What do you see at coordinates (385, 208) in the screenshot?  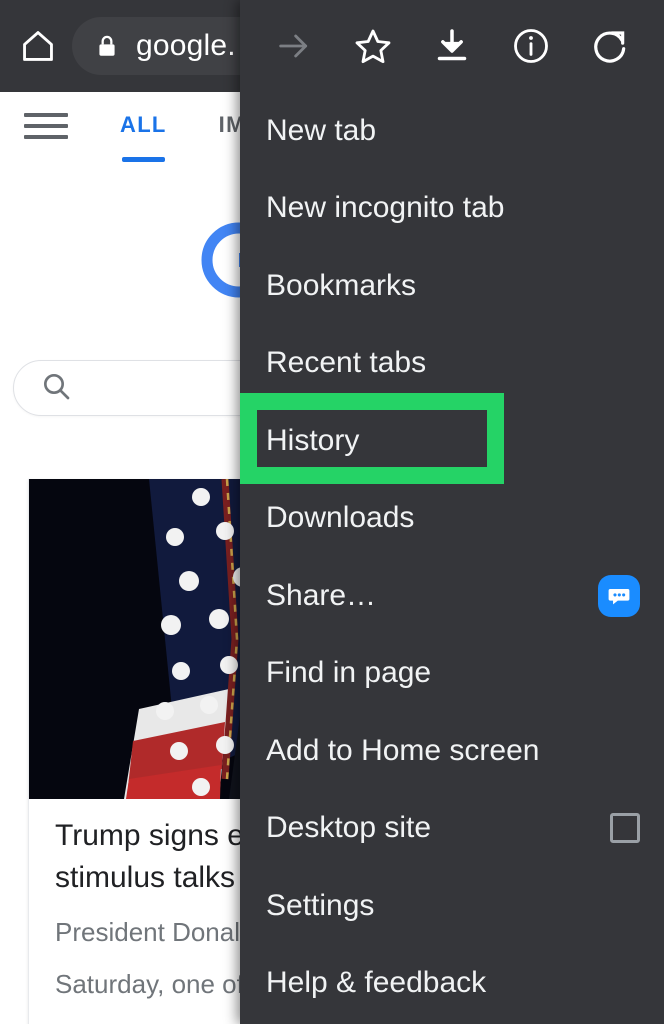 I see `menu-item-label: New incognito tab` at bounding box center [385, 208].